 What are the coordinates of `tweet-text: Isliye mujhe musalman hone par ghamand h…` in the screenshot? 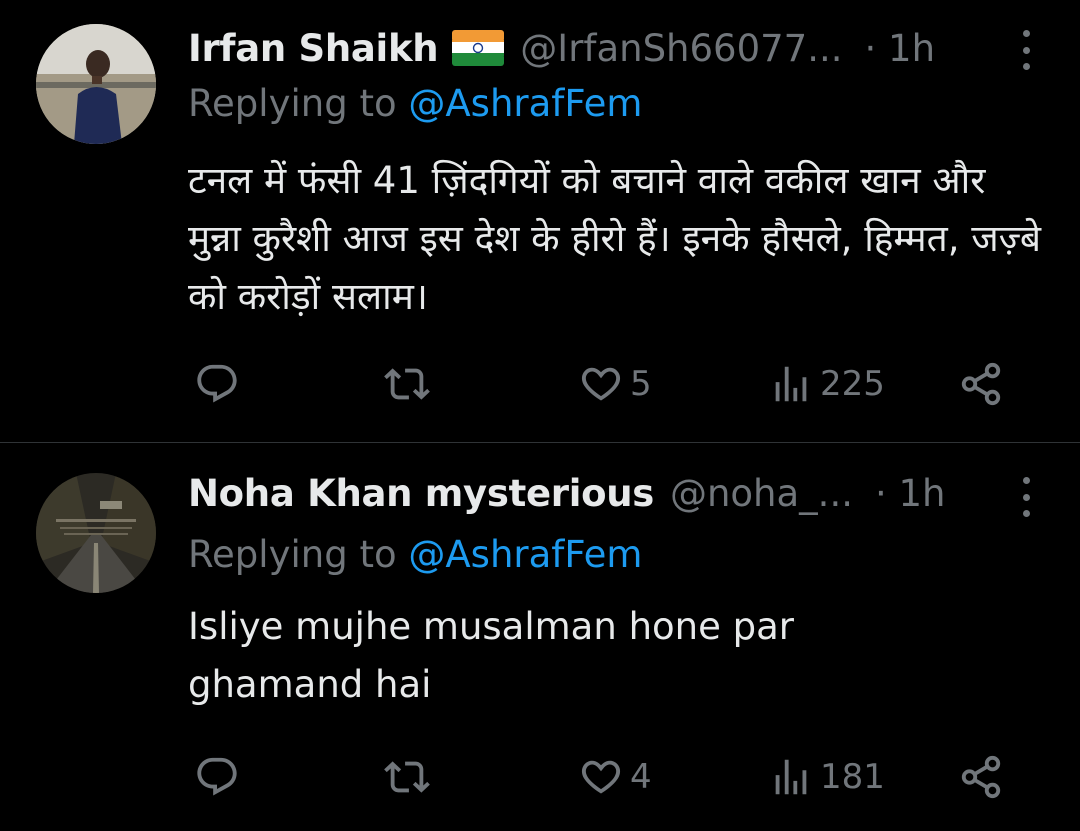 It's located at (491, 655).